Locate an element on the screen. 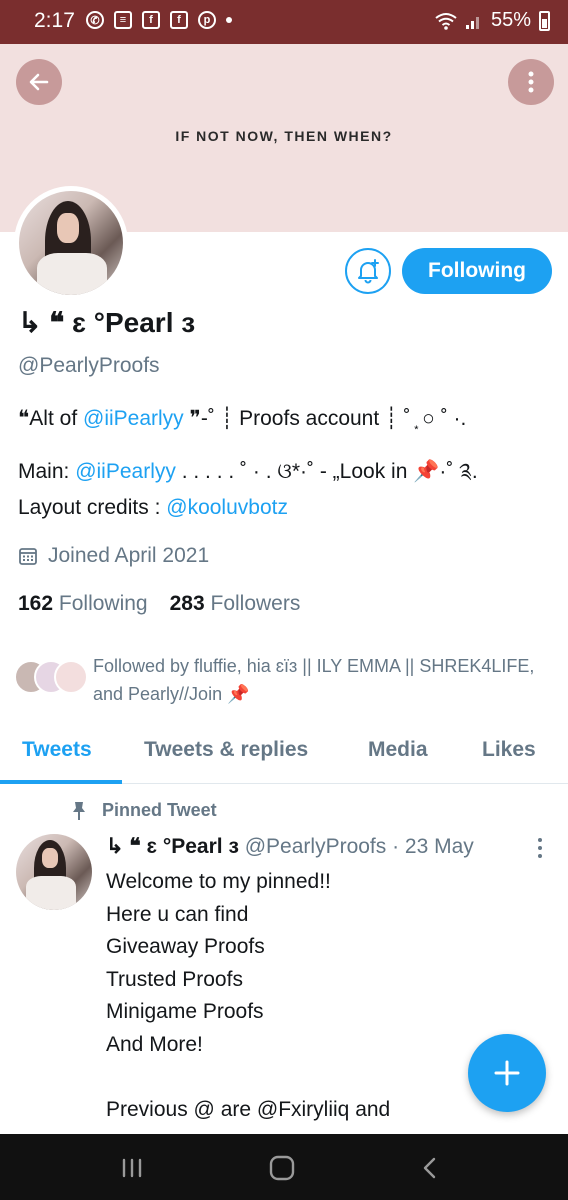 The width and height of the screenshot is (568, 1200). bio-line-3: Layout credits : @kooluvbotz is located at coordinates (288, 508).